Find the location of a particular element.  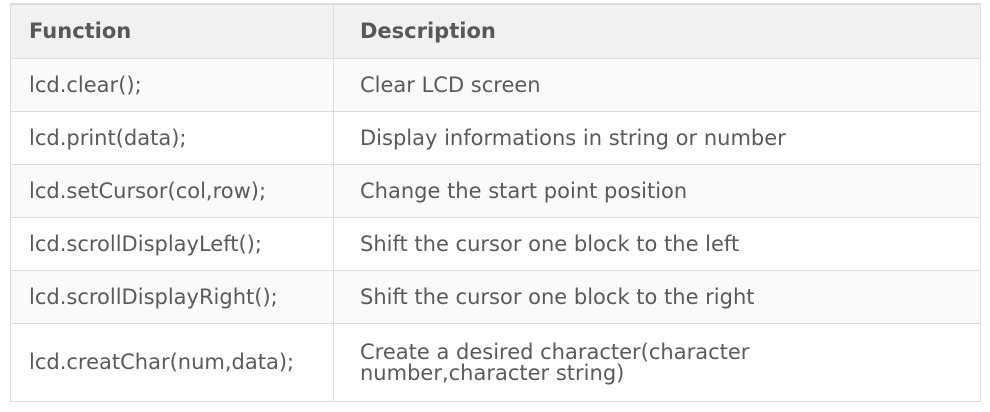

table-row: lcd.clear(); Clear LCD screen is located at coordinates (495, 85).